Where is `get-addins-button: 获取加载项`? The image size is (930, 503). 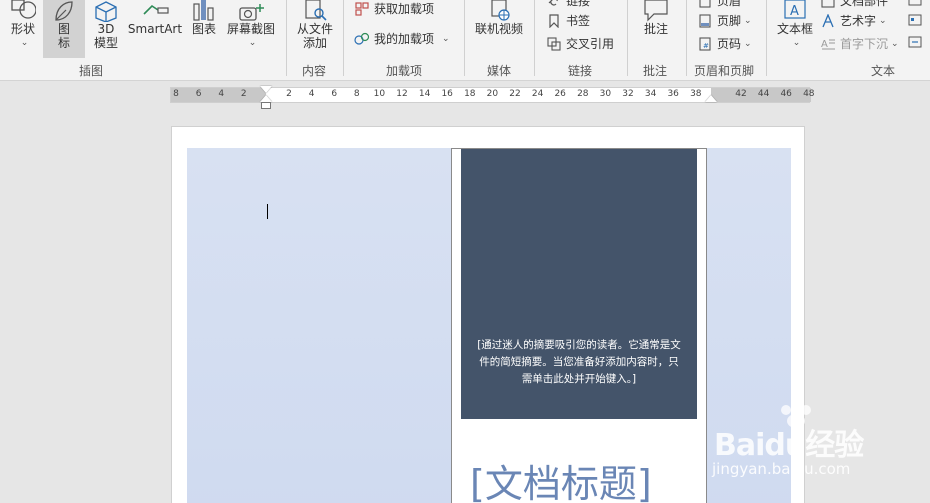
get-addins-button: 获取加载项 is located at coordinates (394, 8).